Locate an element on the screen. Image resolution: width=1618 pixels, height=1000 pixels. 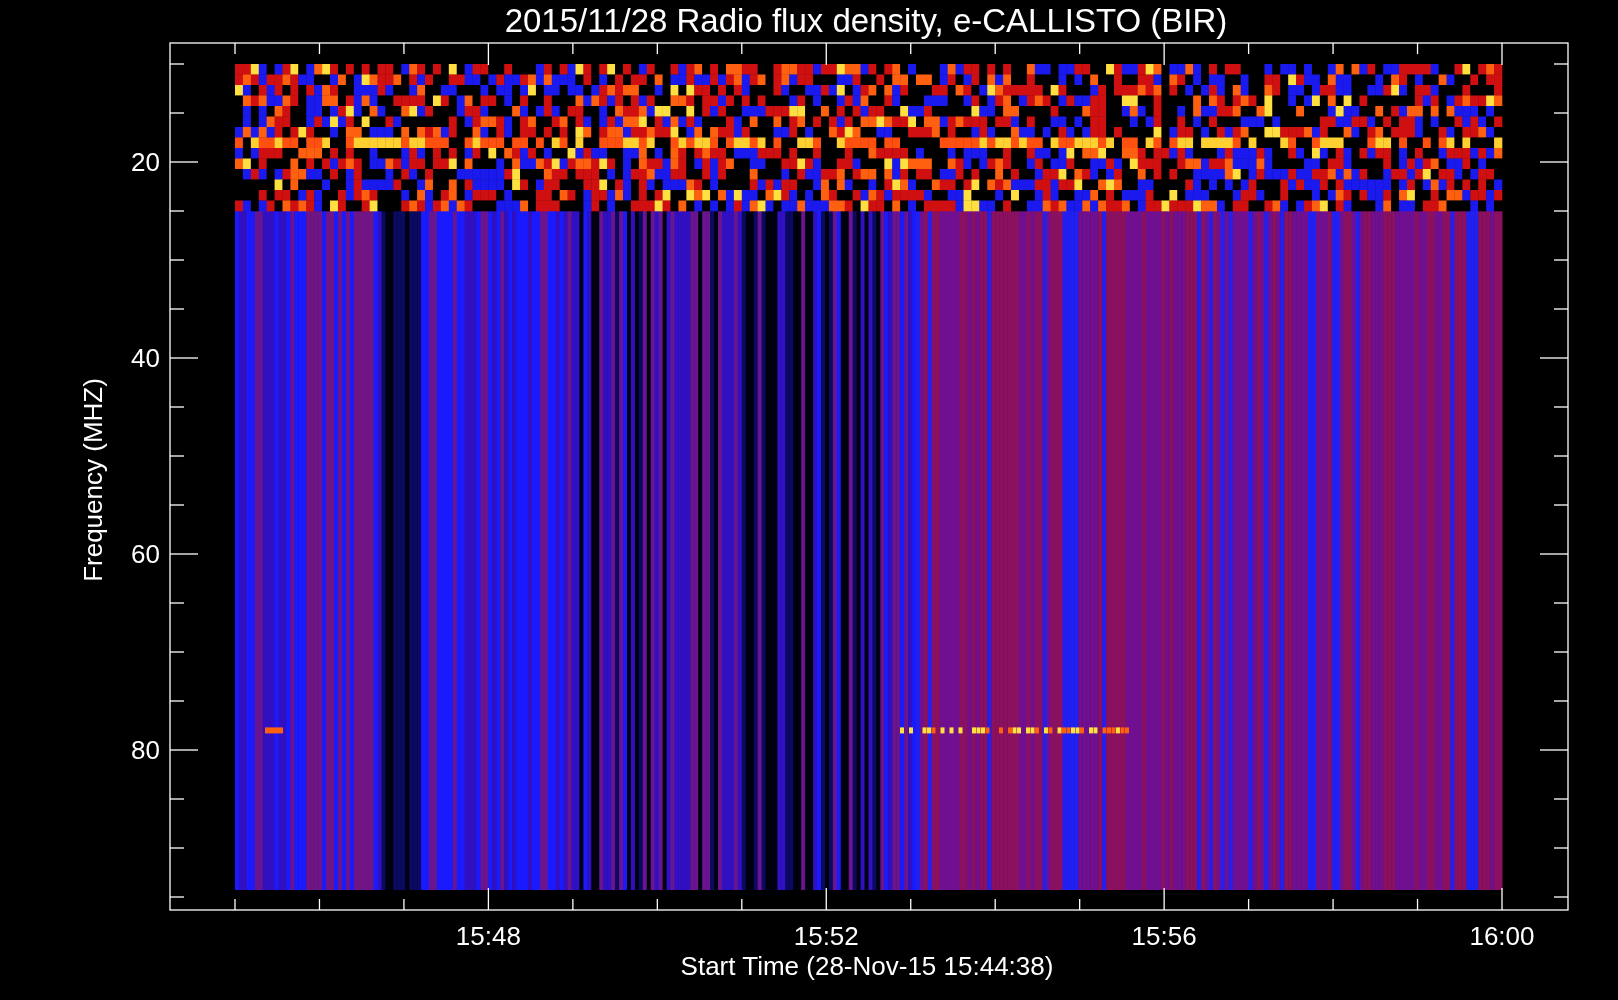
x-tick-label: 15:56 is located at coordinates (1164, 936).